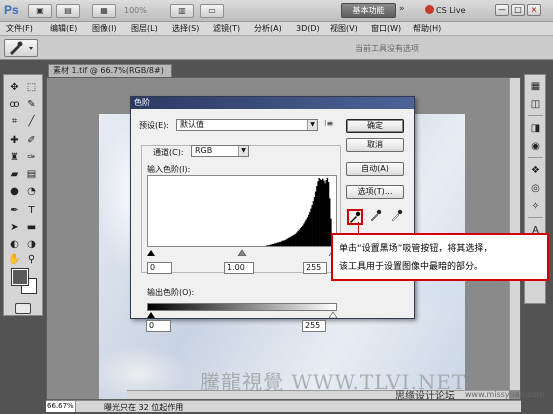 This screenshot has width=553, height=414. Describe the element at coordinates (204, 150) in the screenshot. I see `channel-value: RGB` at that location.